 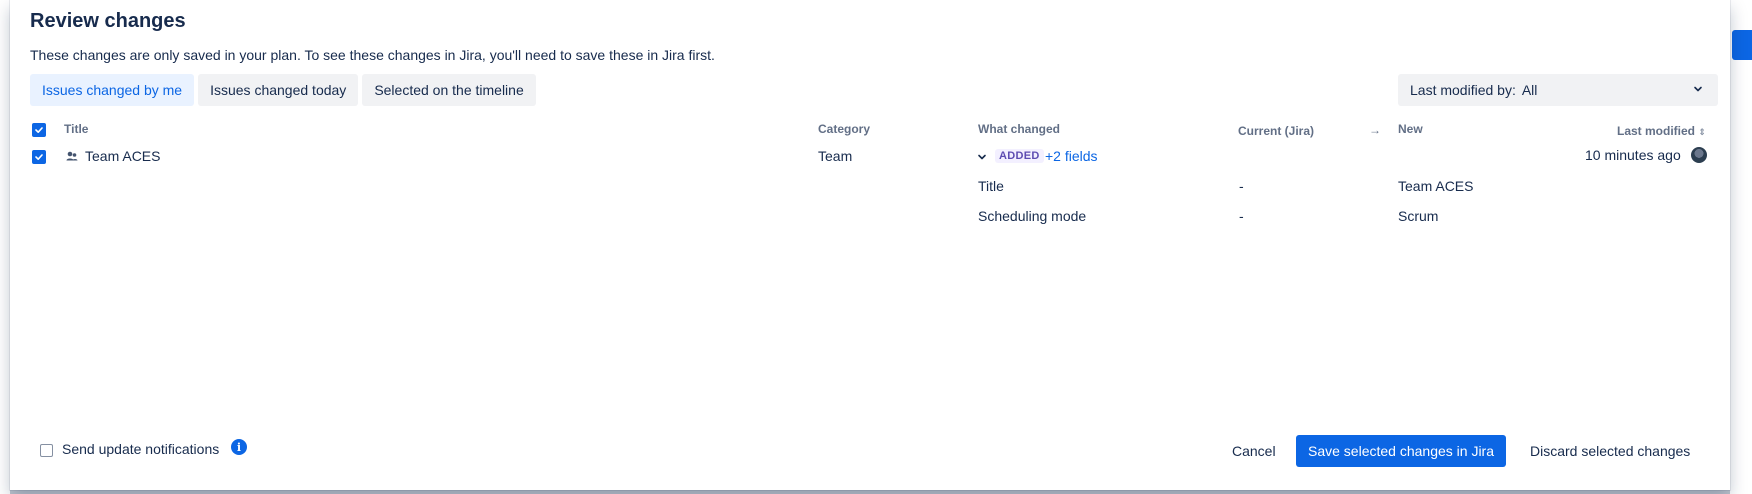 What do you see at coordinates (870, 492) in the screenshot?
I see `background-bottom-strip` at bounding box center [870, 492].